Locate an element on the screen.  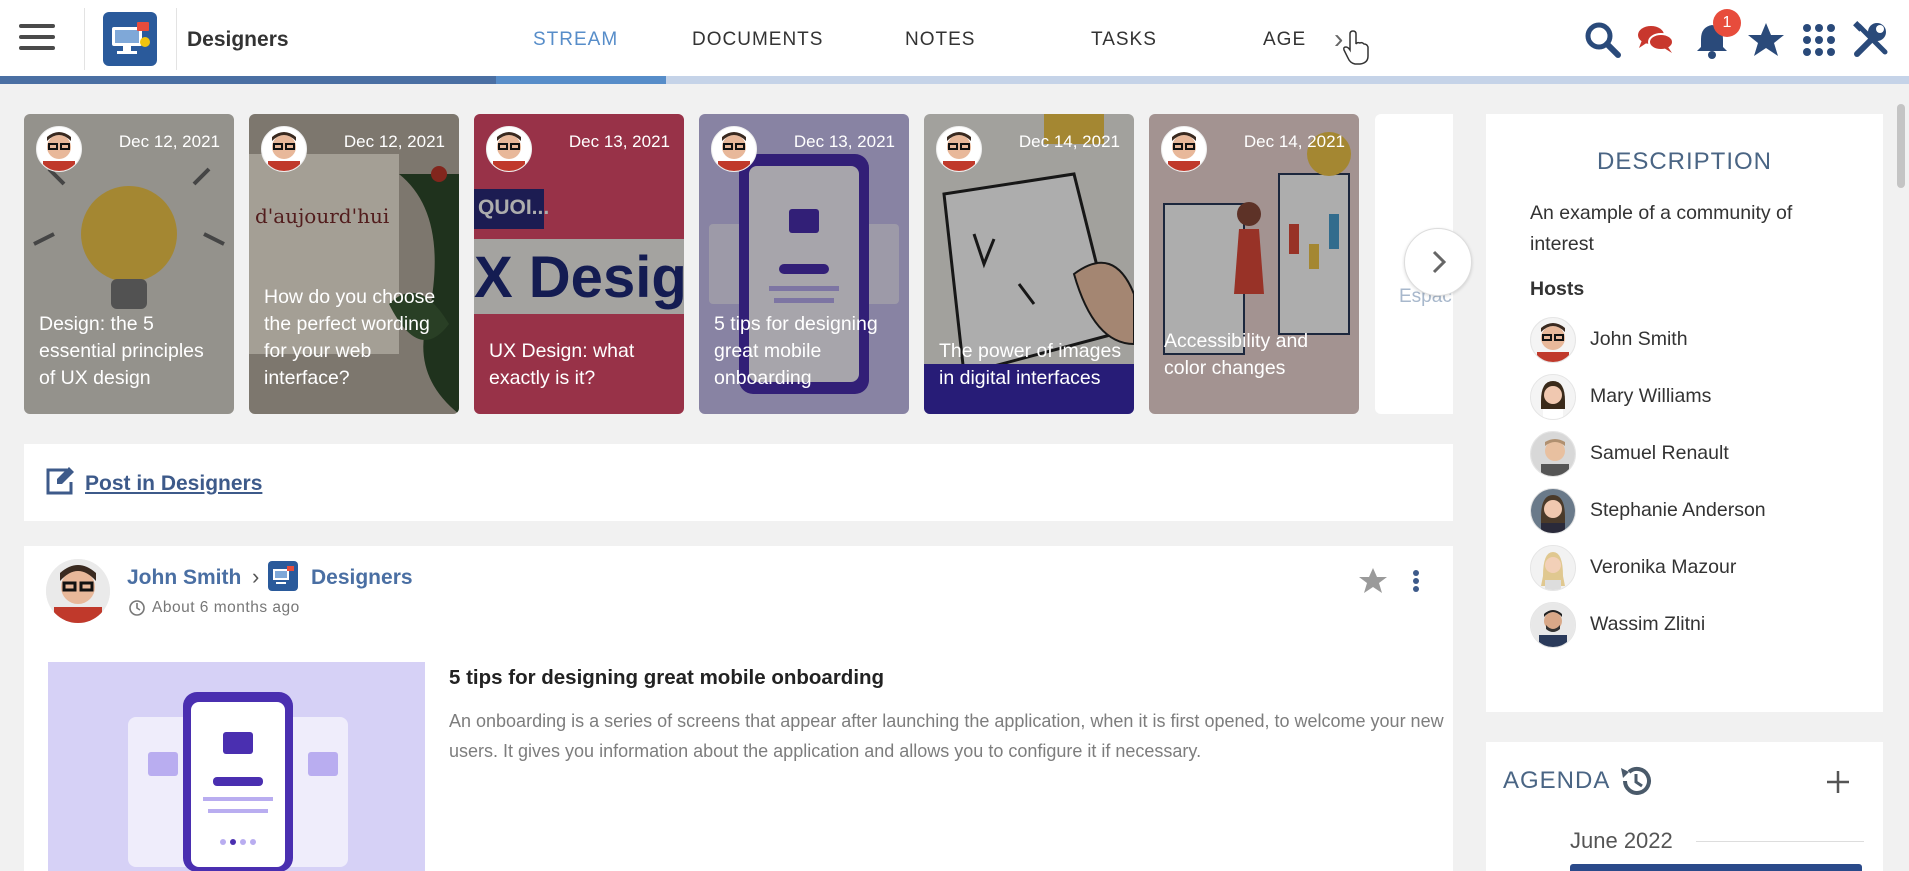
favorite-star-icon is located at coordinates (1373, 581).